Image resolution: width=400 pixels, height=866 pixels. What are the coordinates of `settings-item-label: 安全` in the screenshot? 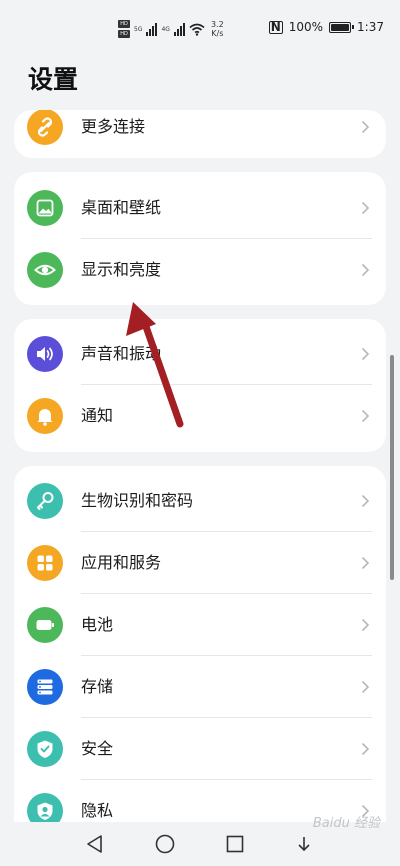 It's located at (97, 748).